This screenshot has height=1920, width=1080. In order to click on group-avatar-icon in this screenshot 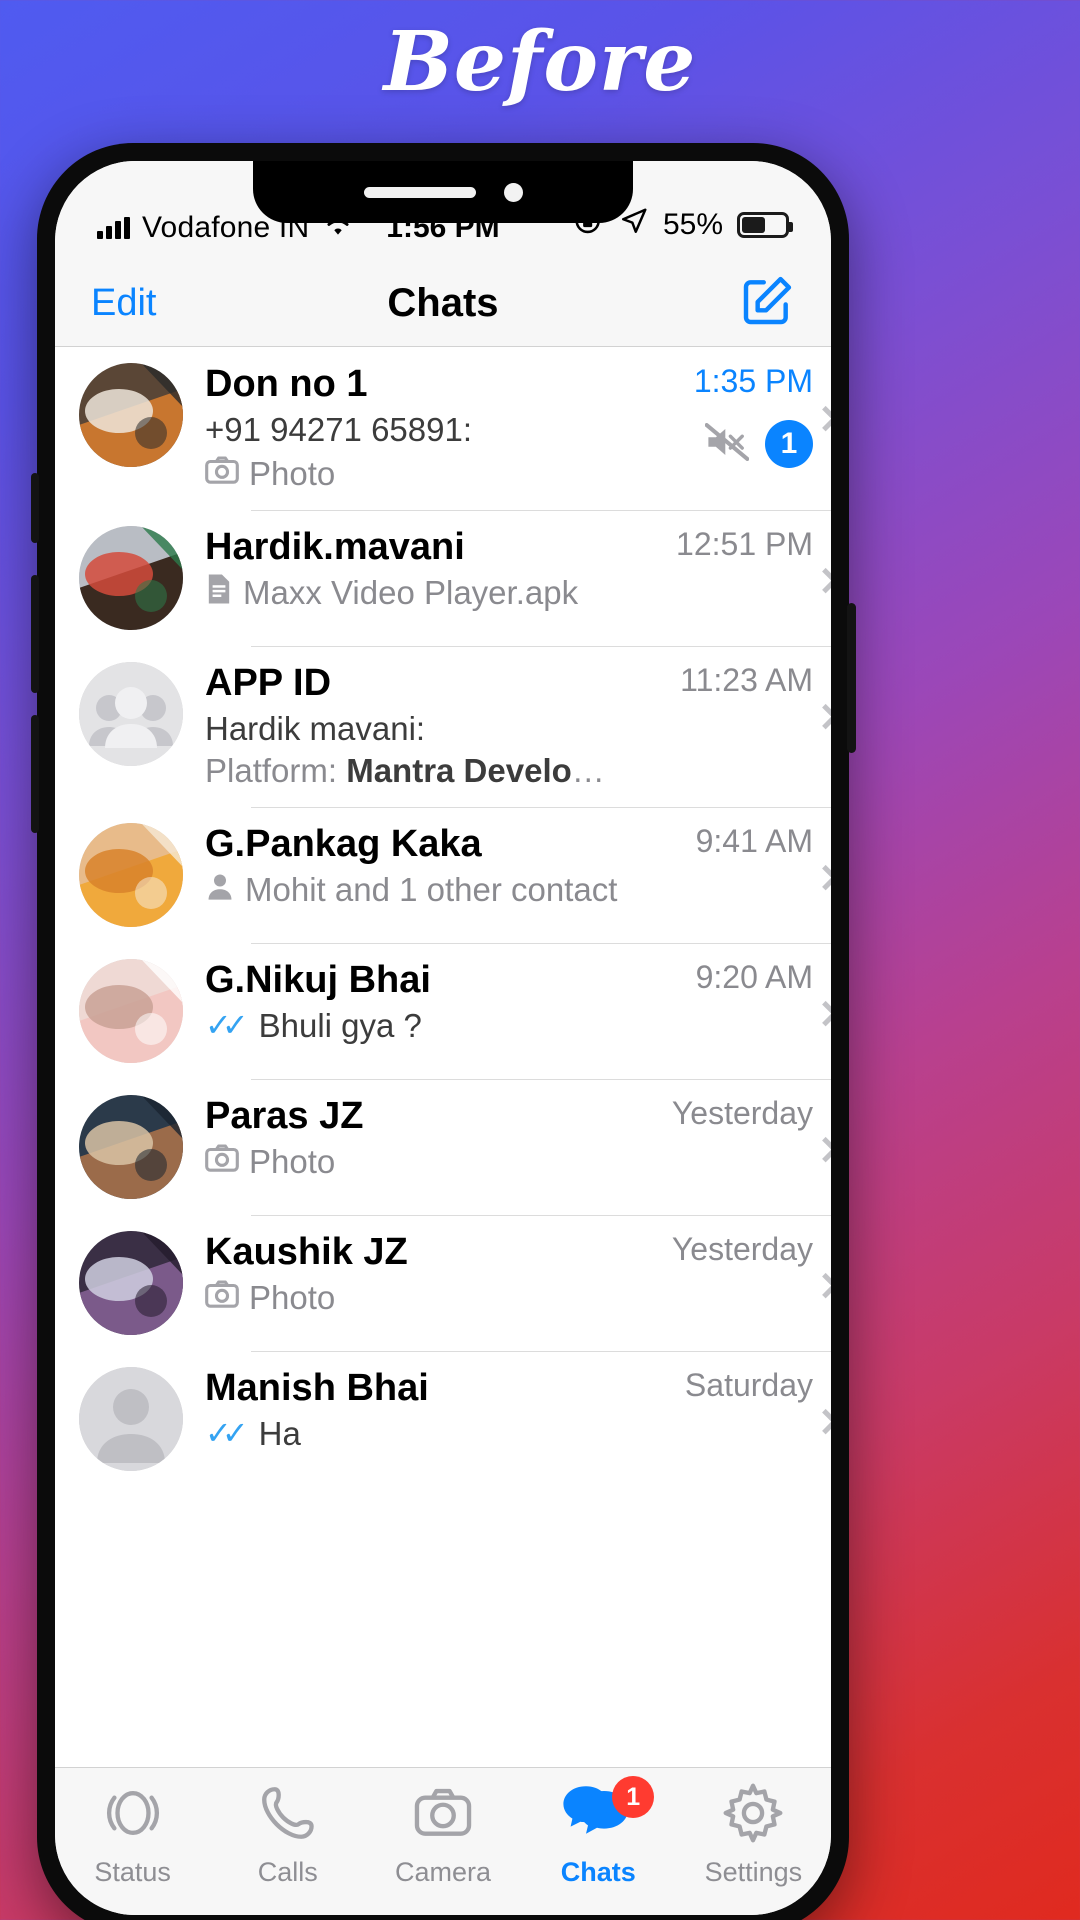, I will do `click(131, 714)`.